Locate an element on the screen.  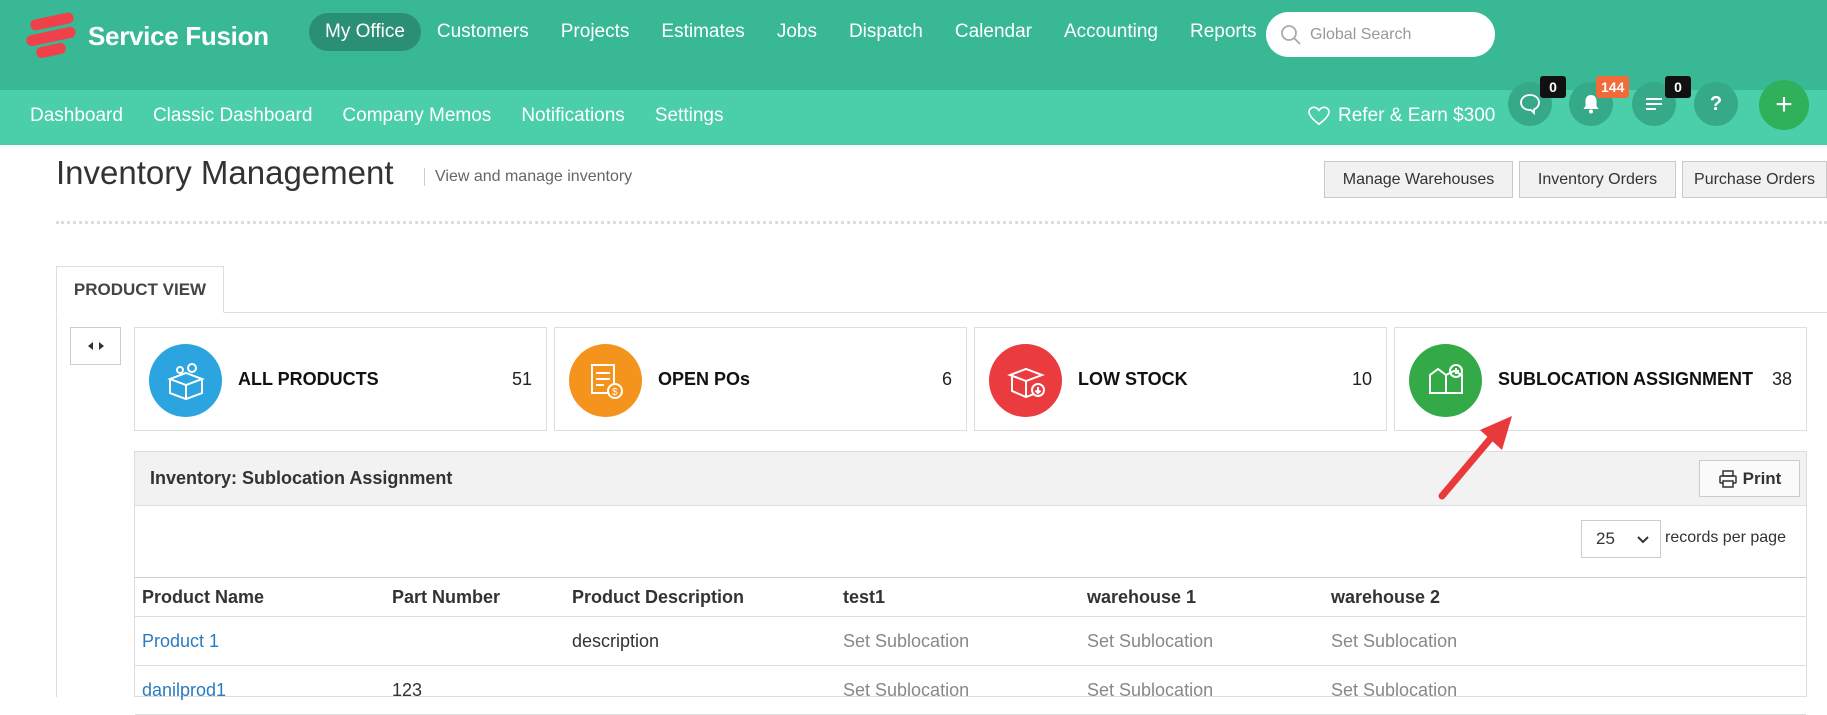
nav-my-office: My Office is located at coordinates (365, 32).